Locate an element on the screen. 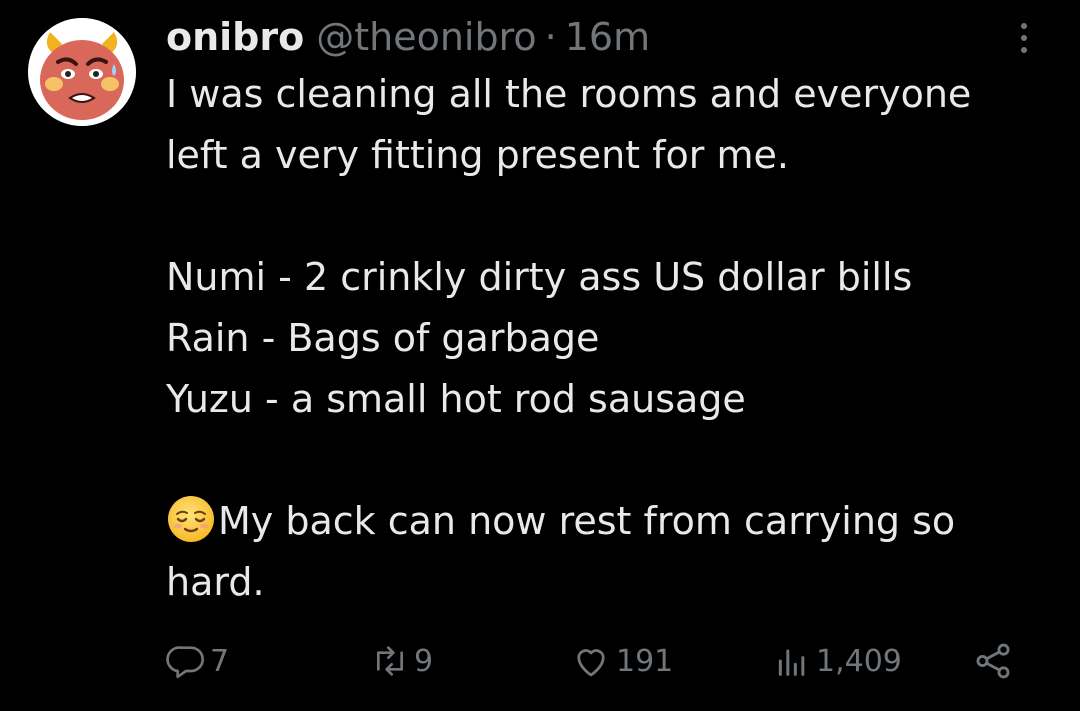  share-icon is located at coordinates (993, 661).